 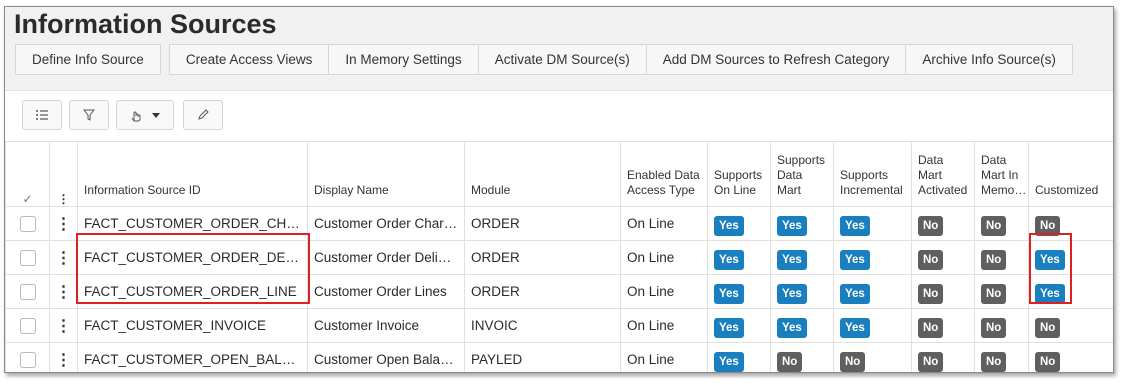 I want to click on supports-data-mart-badge: No, so click(x=790, y=361).